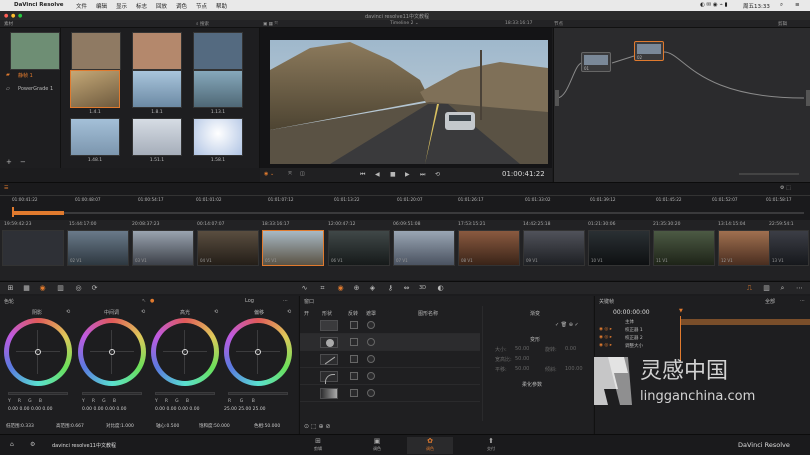 Image resolution: width=810 pixels, height=455 pixels. Describe the element at coordinates (6, 16) in the screenshot. I see `close-window-icon: ●` at that location.